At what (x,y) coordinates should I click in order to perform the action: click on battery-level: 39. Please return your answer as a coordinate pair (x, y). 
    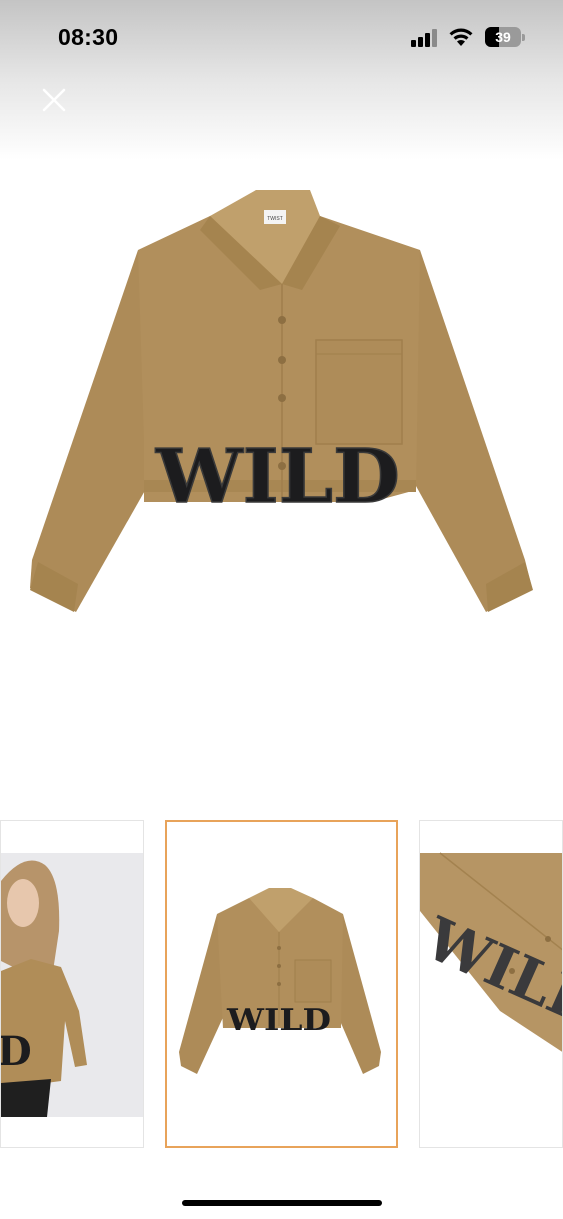
    Looking at the image, I should click on (503, 37).